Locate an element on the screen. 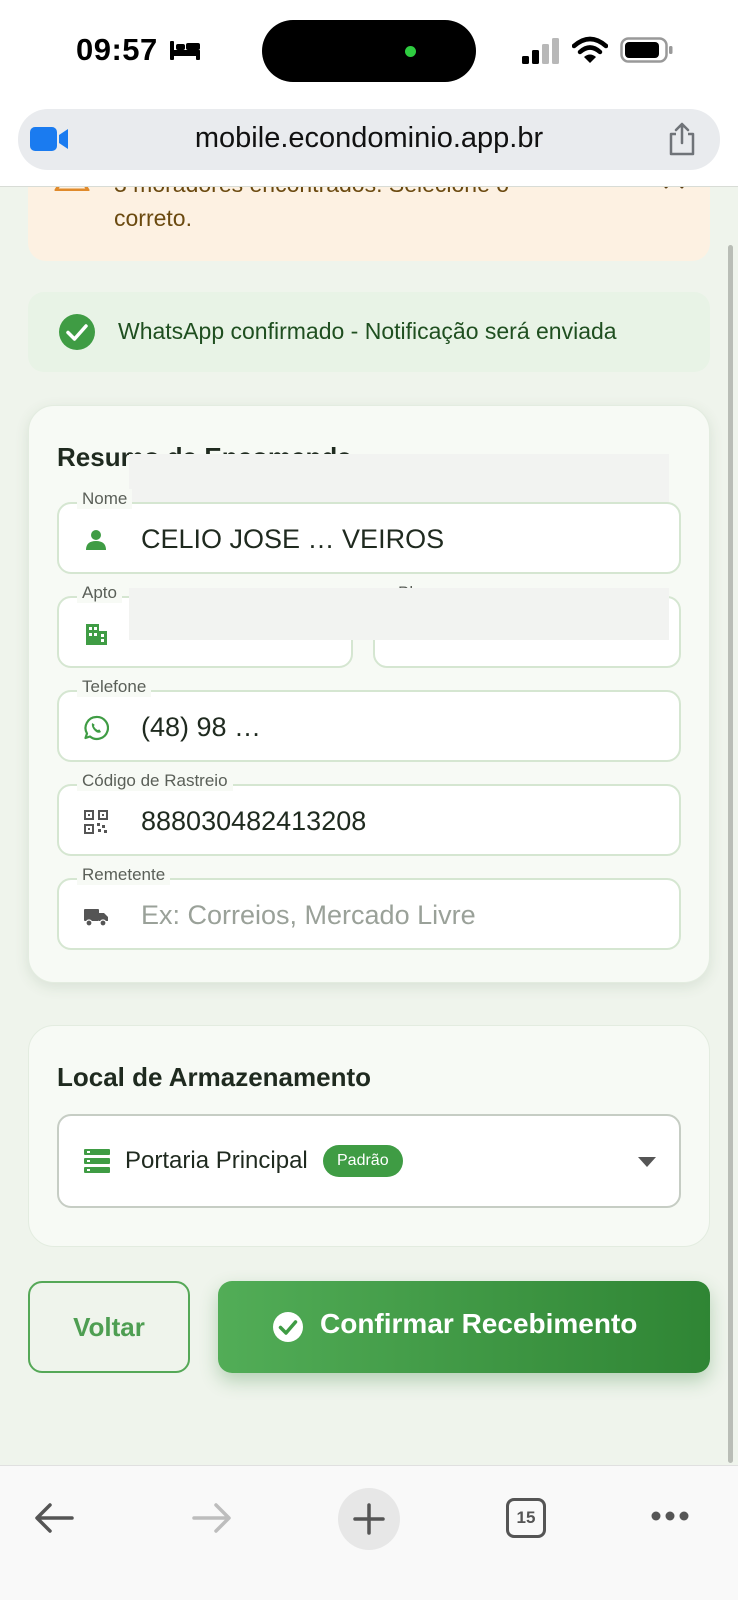 The image size is (738, 1600). dynamic-island is located at coordinates (369, 51).